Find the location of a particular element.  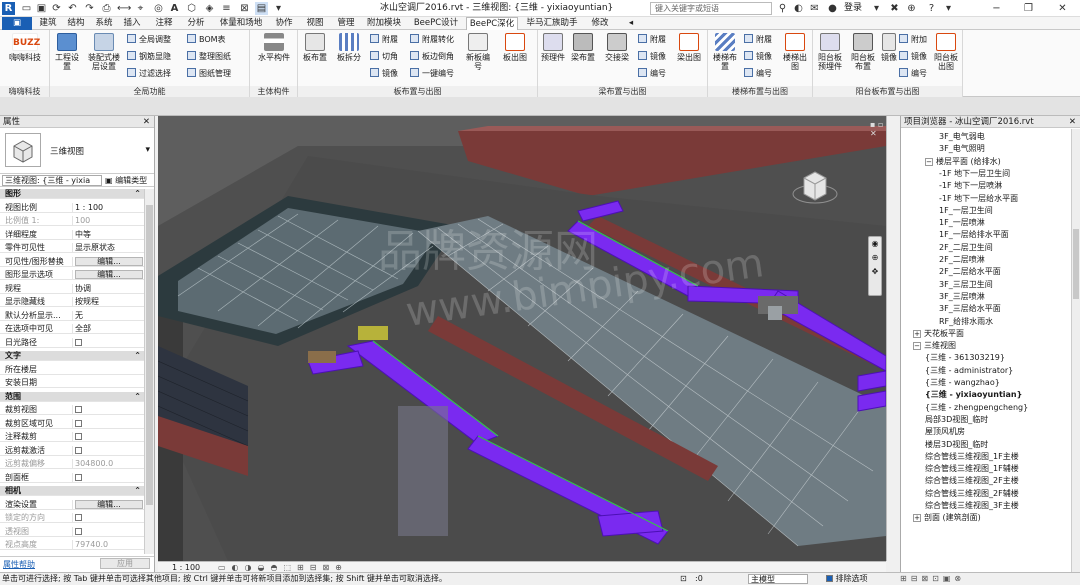

browser-item: 2F_二层卫生间 is located at coordinates (966, 248).